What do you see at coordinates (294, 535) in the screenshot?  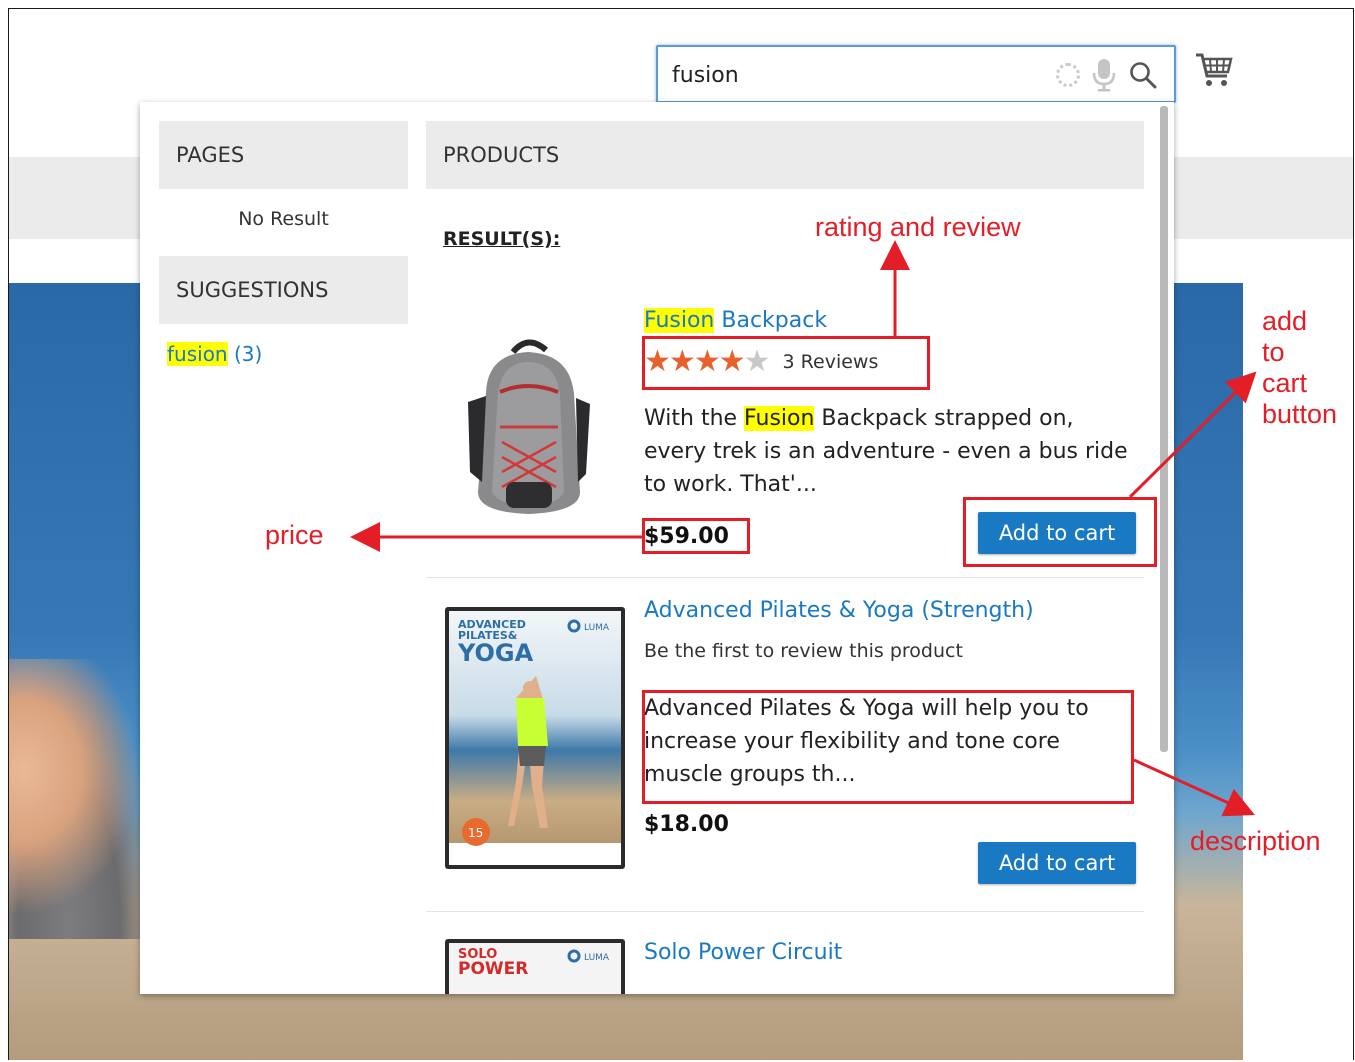 I see `price-annotation-label: price` at bounding box center [294, 535].